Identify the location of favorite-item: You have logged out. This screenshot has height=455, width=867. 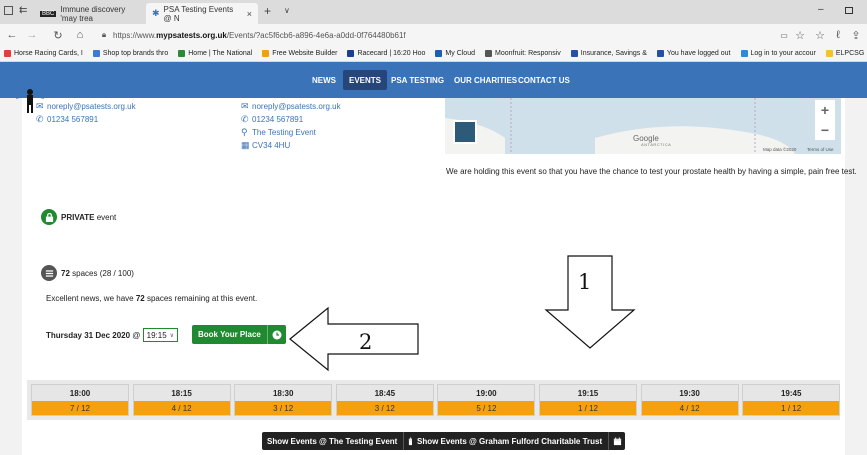
(693, 53).